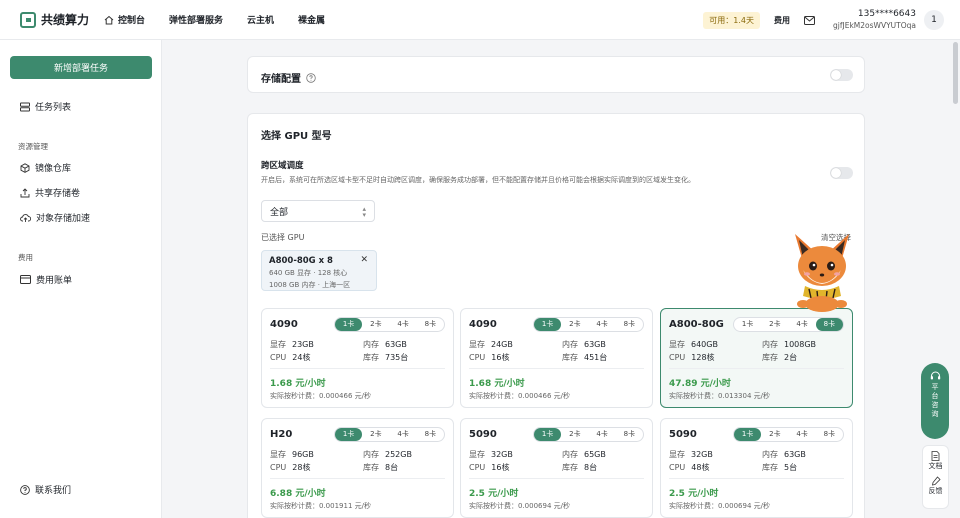 The height and width of the screenshot is (518, 960). I want to click on per-second-value: 0.000694 元/秒, so click(544, 506).